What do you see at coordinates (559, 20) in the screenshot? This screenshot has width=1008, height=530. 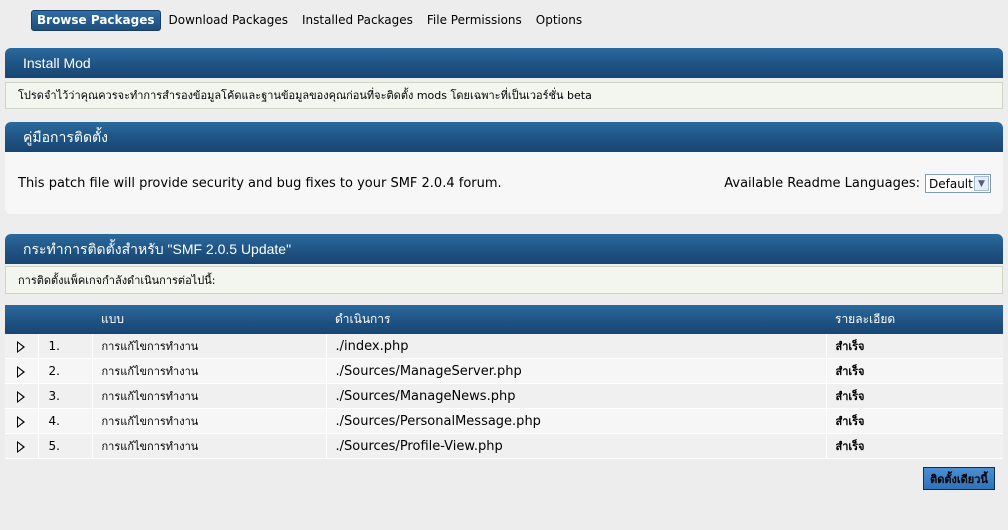 I see `tab-options: Options` at bounding box center [559, 20].